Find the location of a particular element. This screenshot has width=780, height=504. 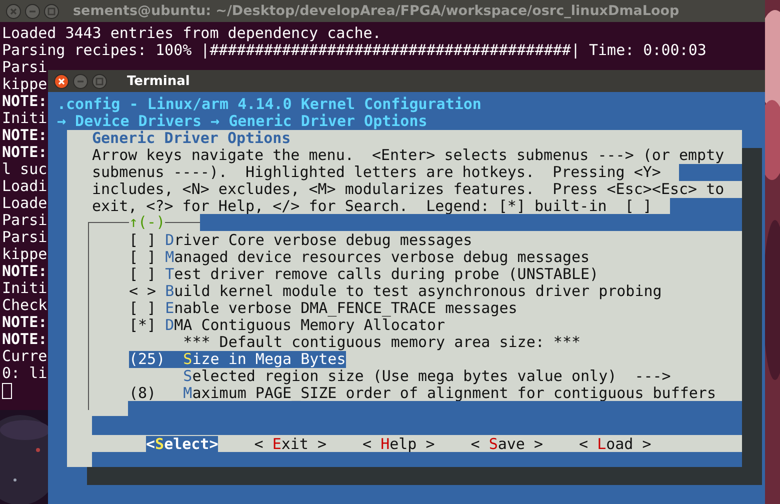

terminal-line: l suc is located at coordinates (25, 169).